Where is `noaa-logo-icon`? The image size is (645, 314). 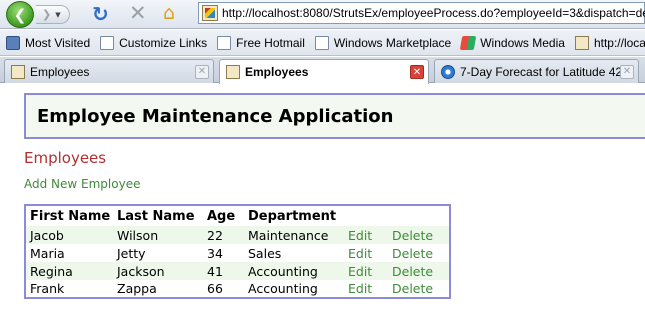 noaa-logo-icon is located at coordinates (448, 71).